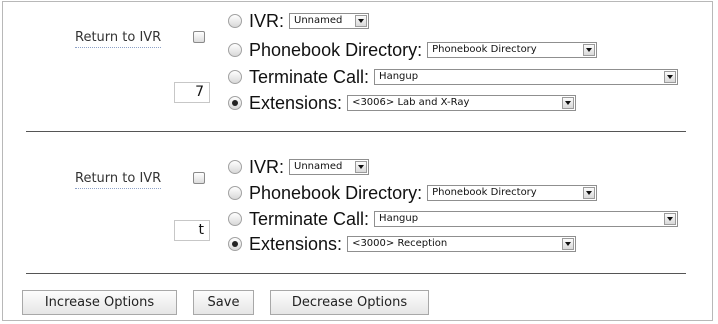 Image resolution: width=718 pixels, height=324 pixels. What do you see at coordinates (99, 302) in the screenshot?
I see `increase-options-button: Increase Options` at bounding box center [99, 302].